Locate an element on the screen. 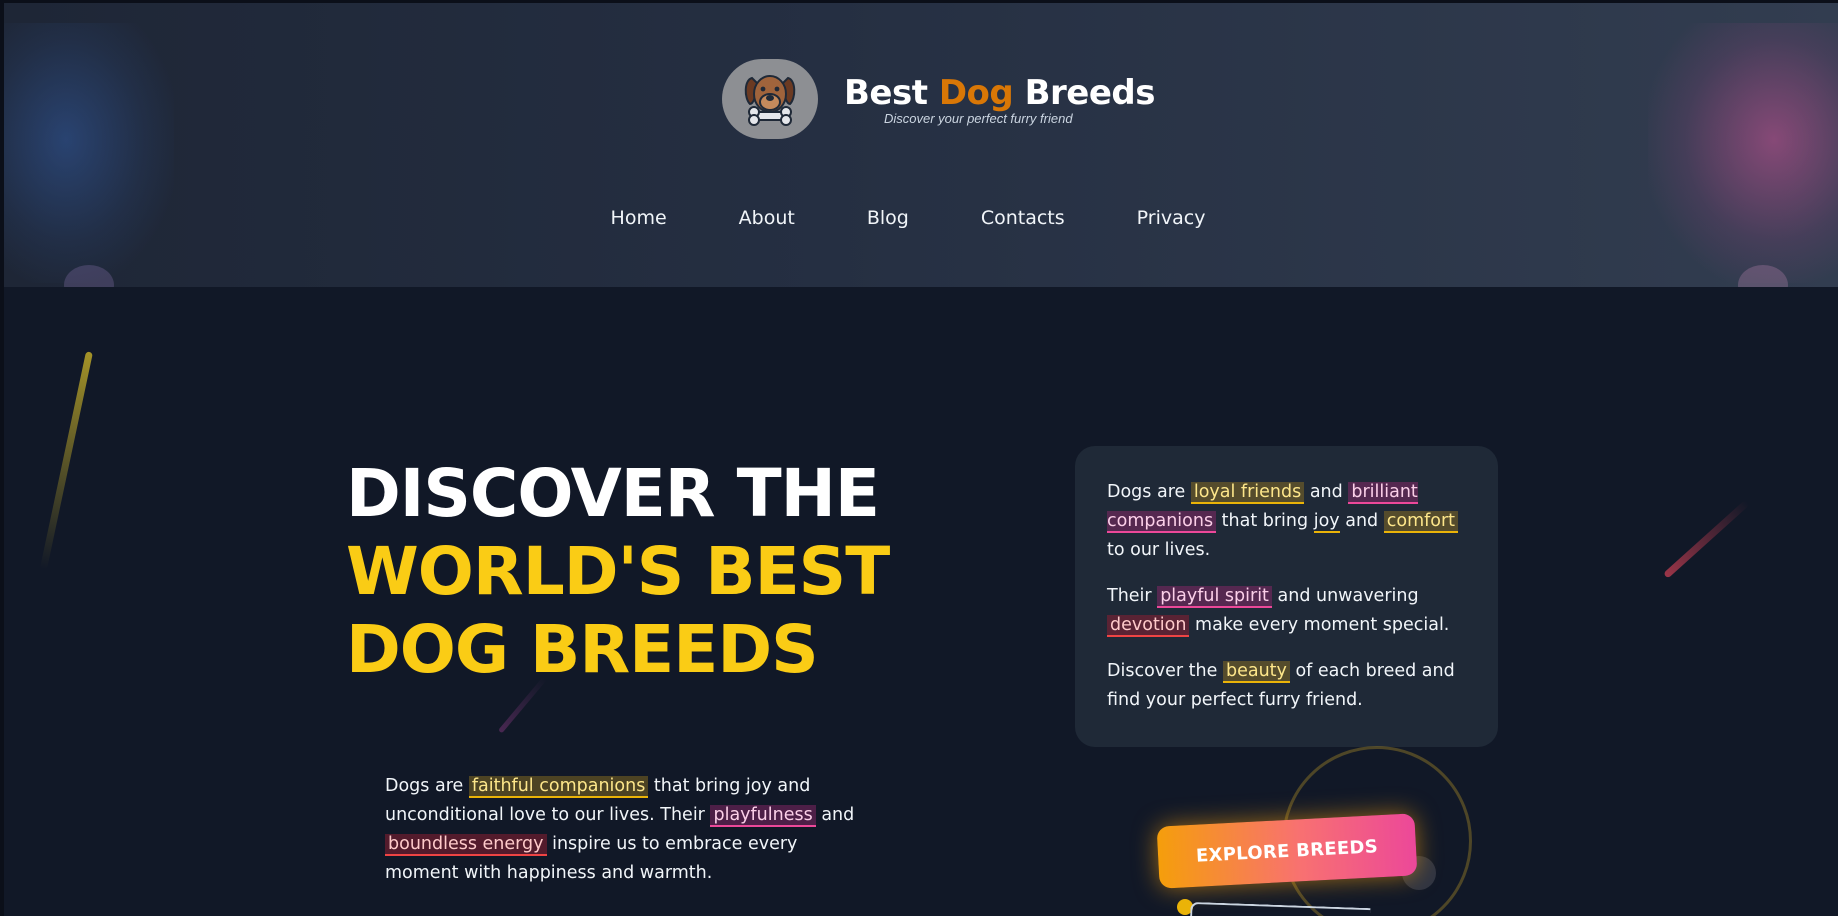  text: make every moment special. is located at coordinates (1322, 625).